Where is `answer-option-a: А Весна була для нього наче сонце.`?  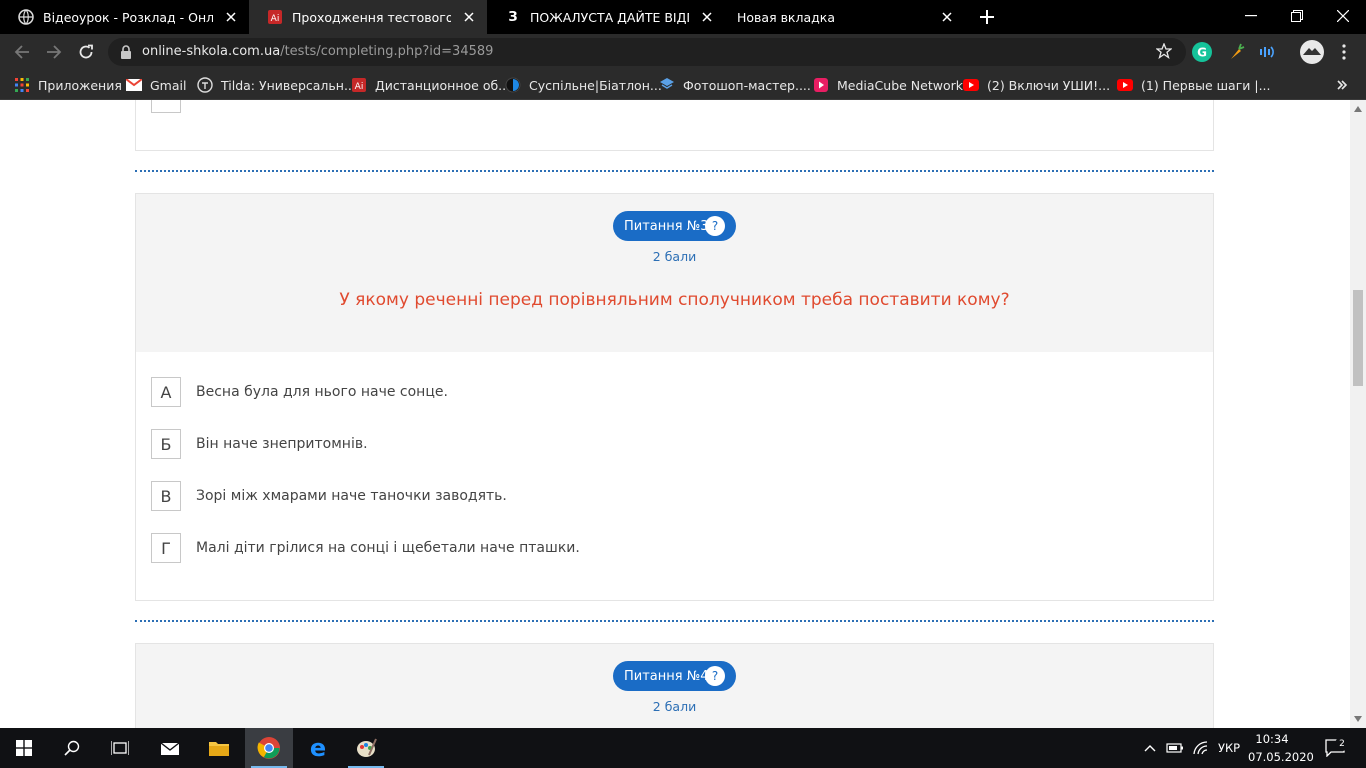
answer-option-a: А Весна була для нього наче сонце. is located at coordinates (299, 392).